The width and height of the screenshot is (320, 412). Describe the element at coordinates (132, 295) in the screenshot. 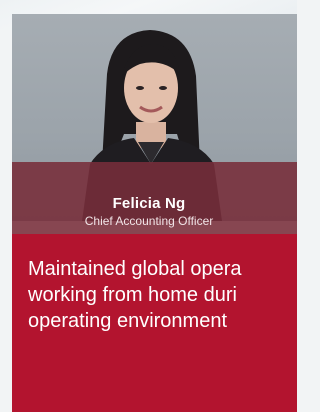

I see `quote-line-2: working from home duri` at that location.